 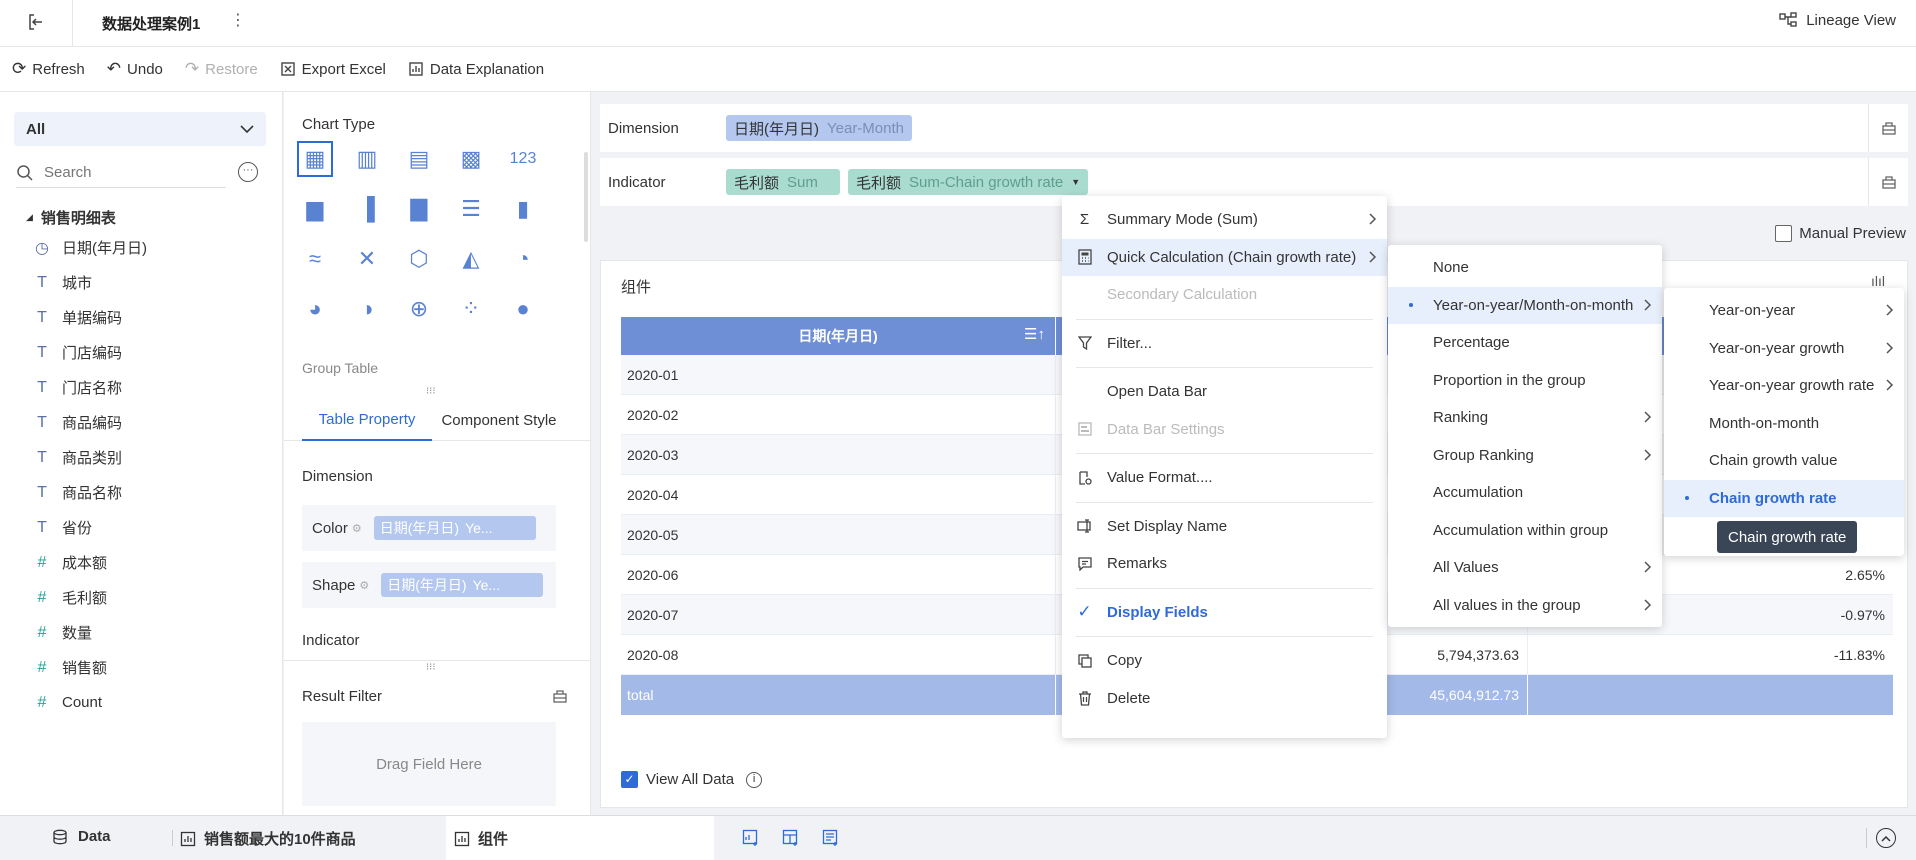 I want to click on exit-icon, so click(x=36, y=22).